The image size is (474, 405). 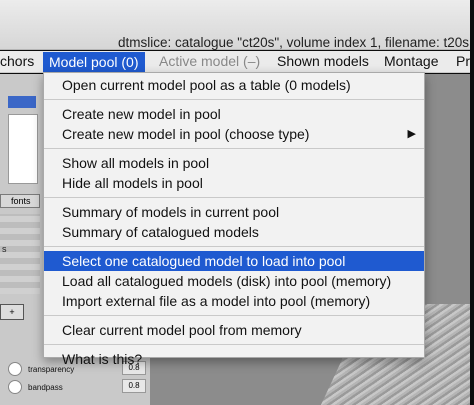 What do you see at coordinates (15, 387) in the screenshot?
I see `bandpass-radio` at bounding box center [15, 387].